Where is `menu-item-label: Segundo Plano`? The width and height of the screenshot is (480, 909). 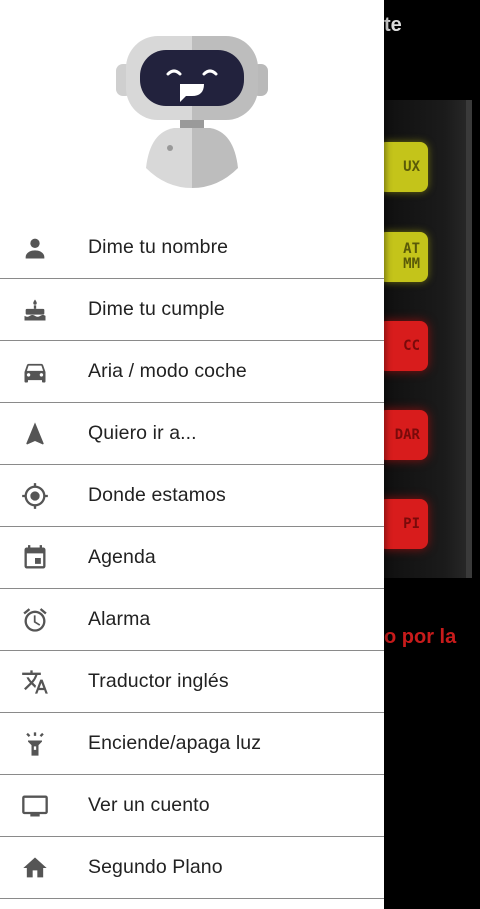 menu-item-label: Segundo Plano is located at coordinates (155, 867).